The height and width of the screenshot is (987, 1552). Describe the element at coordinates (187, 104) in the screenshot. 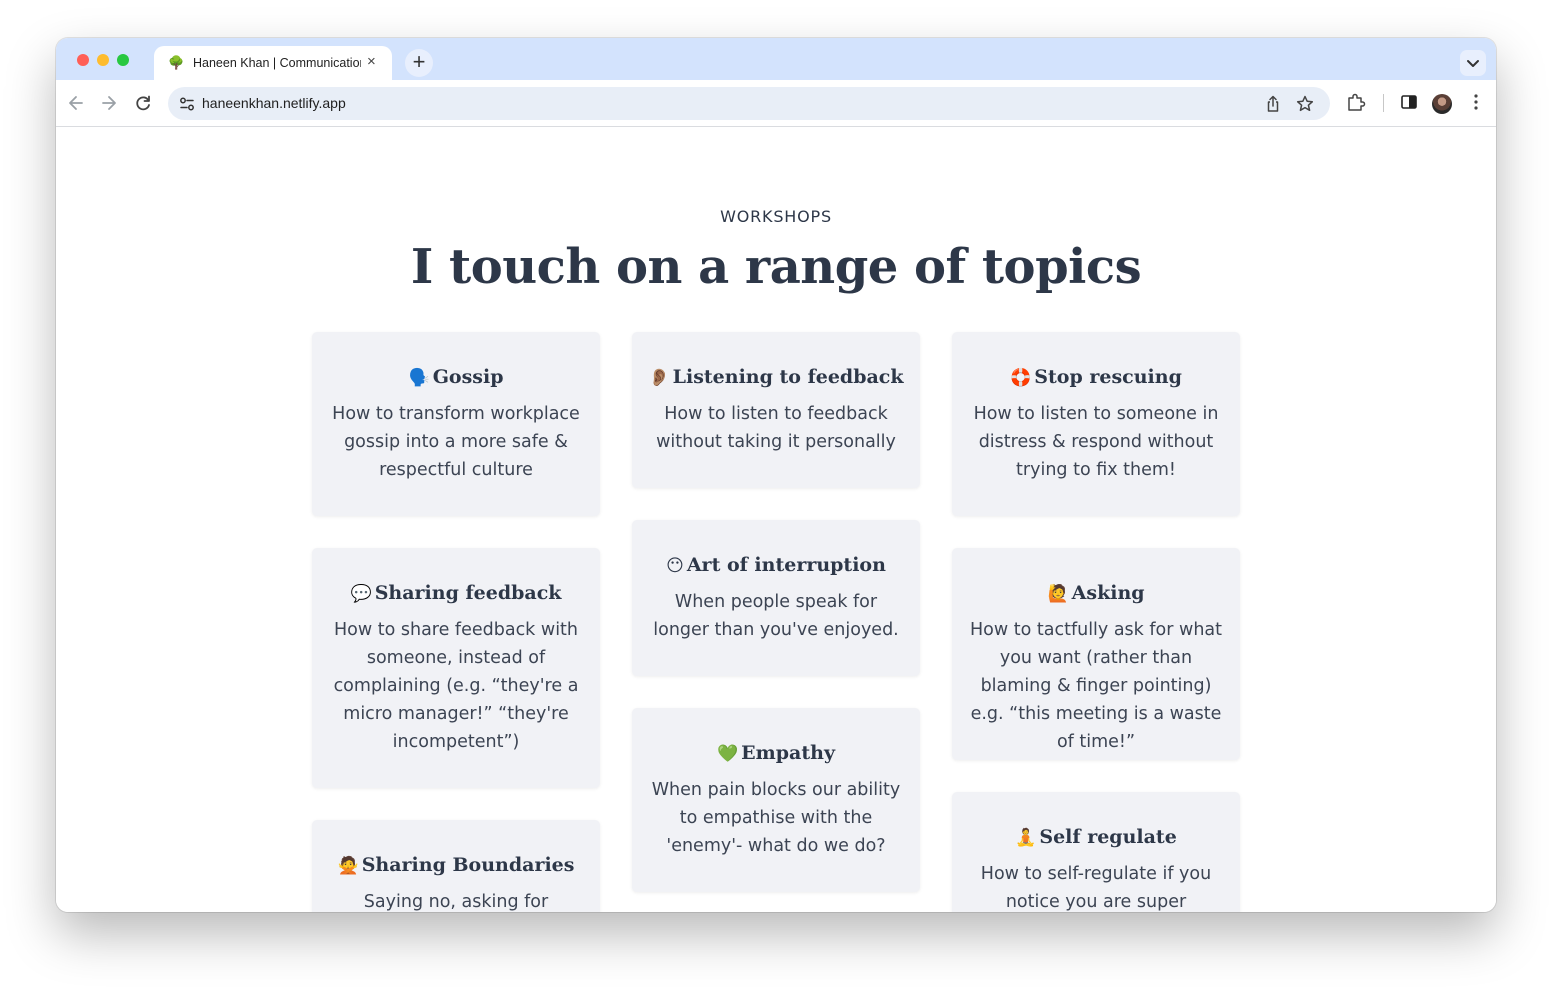

I see `site-settings-icon` at that location.